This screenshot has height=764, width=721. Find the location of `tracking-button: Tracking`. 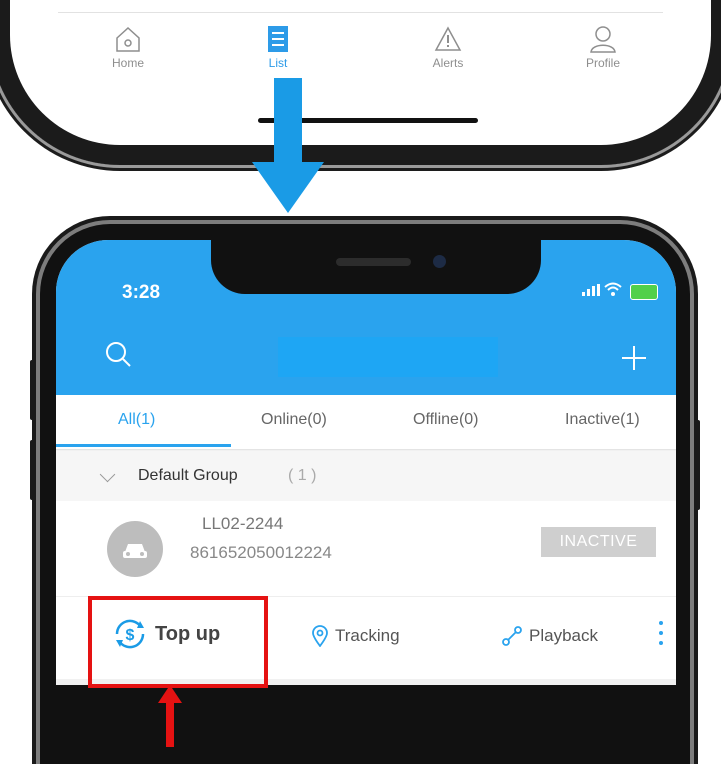

tracking-button: Tracking is located at coordinates (355, 636).